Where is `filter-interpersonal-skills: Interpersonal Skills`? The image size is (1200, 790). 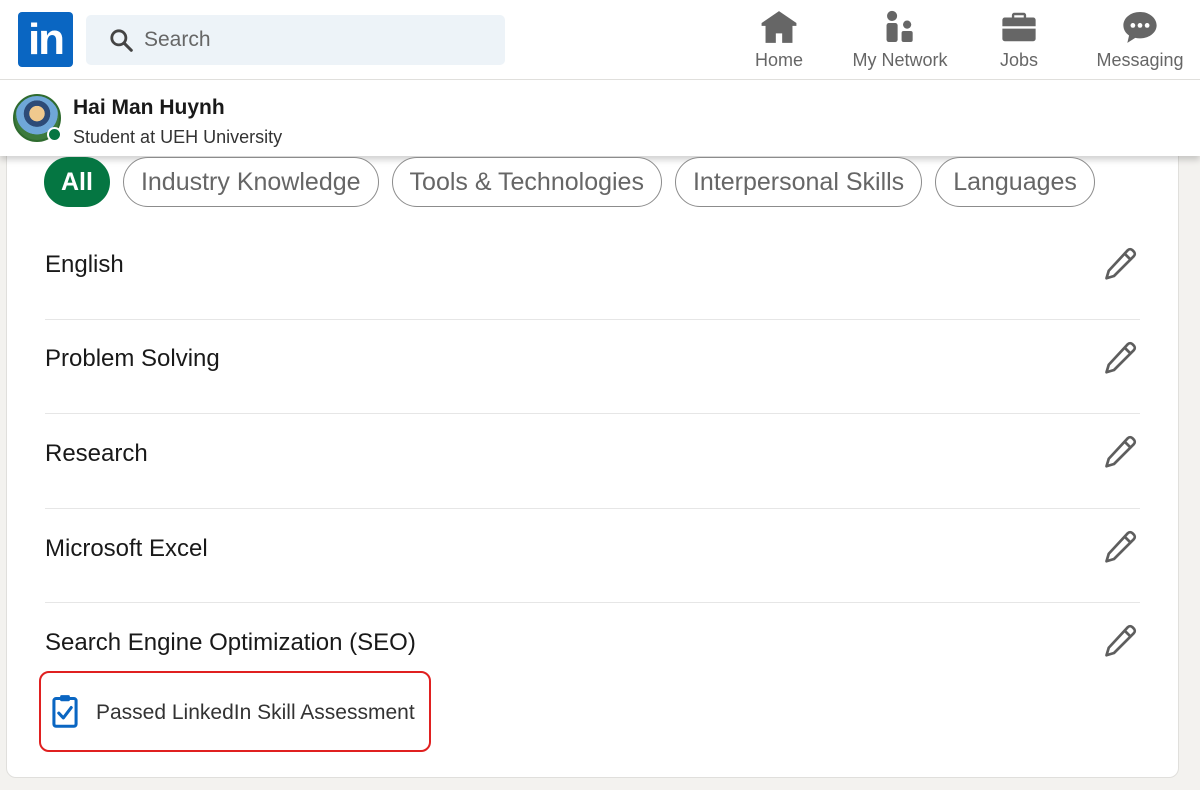 filter-interpersonal-skills: Interpersonal Skills is located at coordinates (798, 182).